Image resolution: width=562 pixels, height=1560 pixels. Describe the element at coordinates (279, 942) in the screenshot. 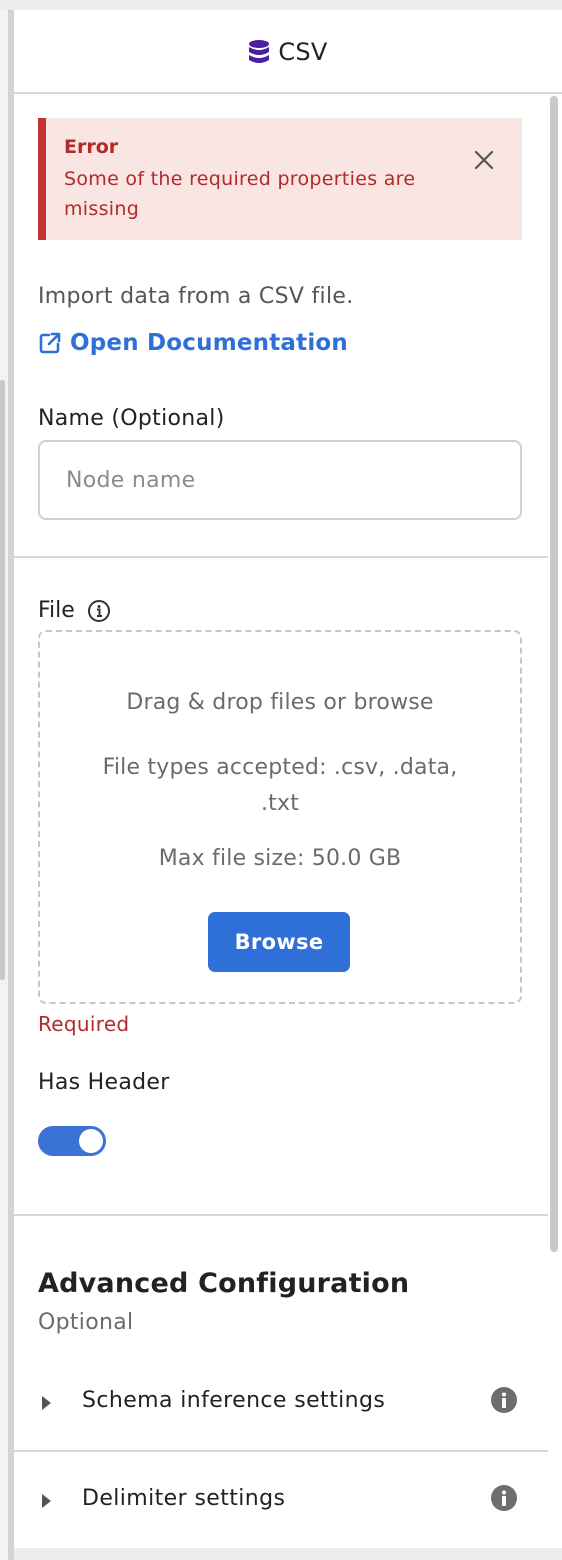

I see `browse-button: Browse` at that location.